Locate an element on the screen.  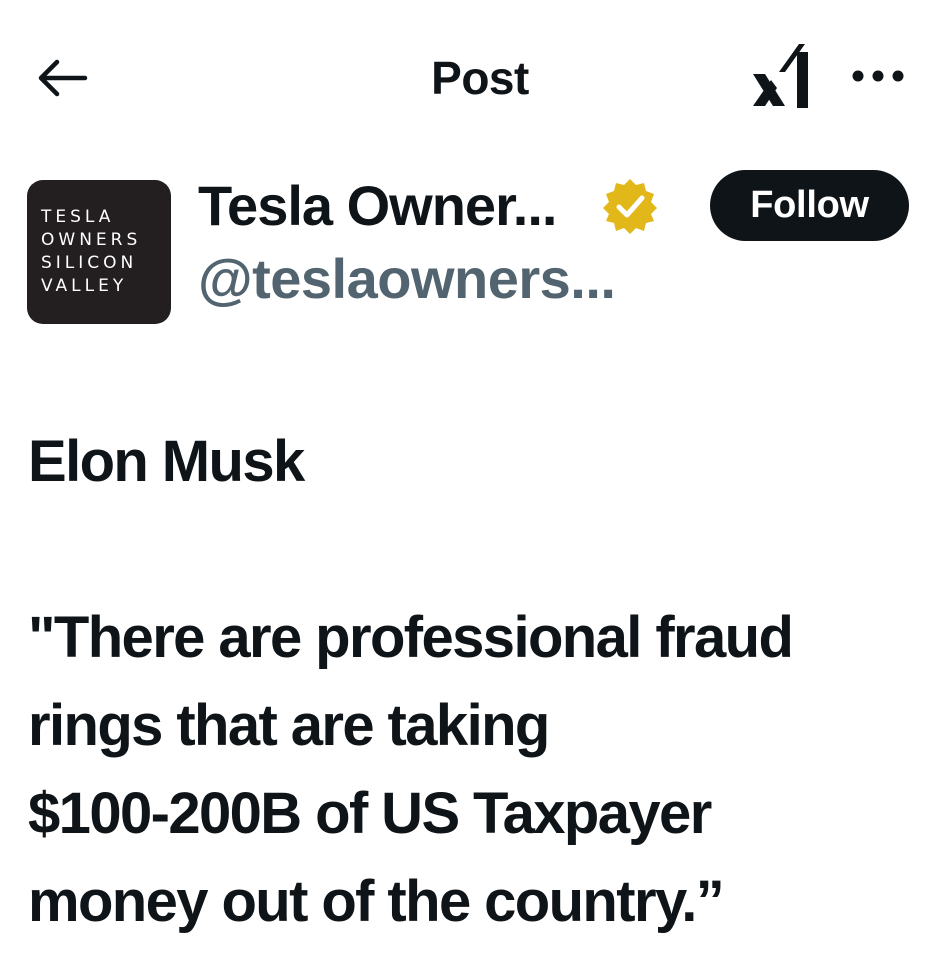
verified-badge-icon is located at coordinates (630, 206).